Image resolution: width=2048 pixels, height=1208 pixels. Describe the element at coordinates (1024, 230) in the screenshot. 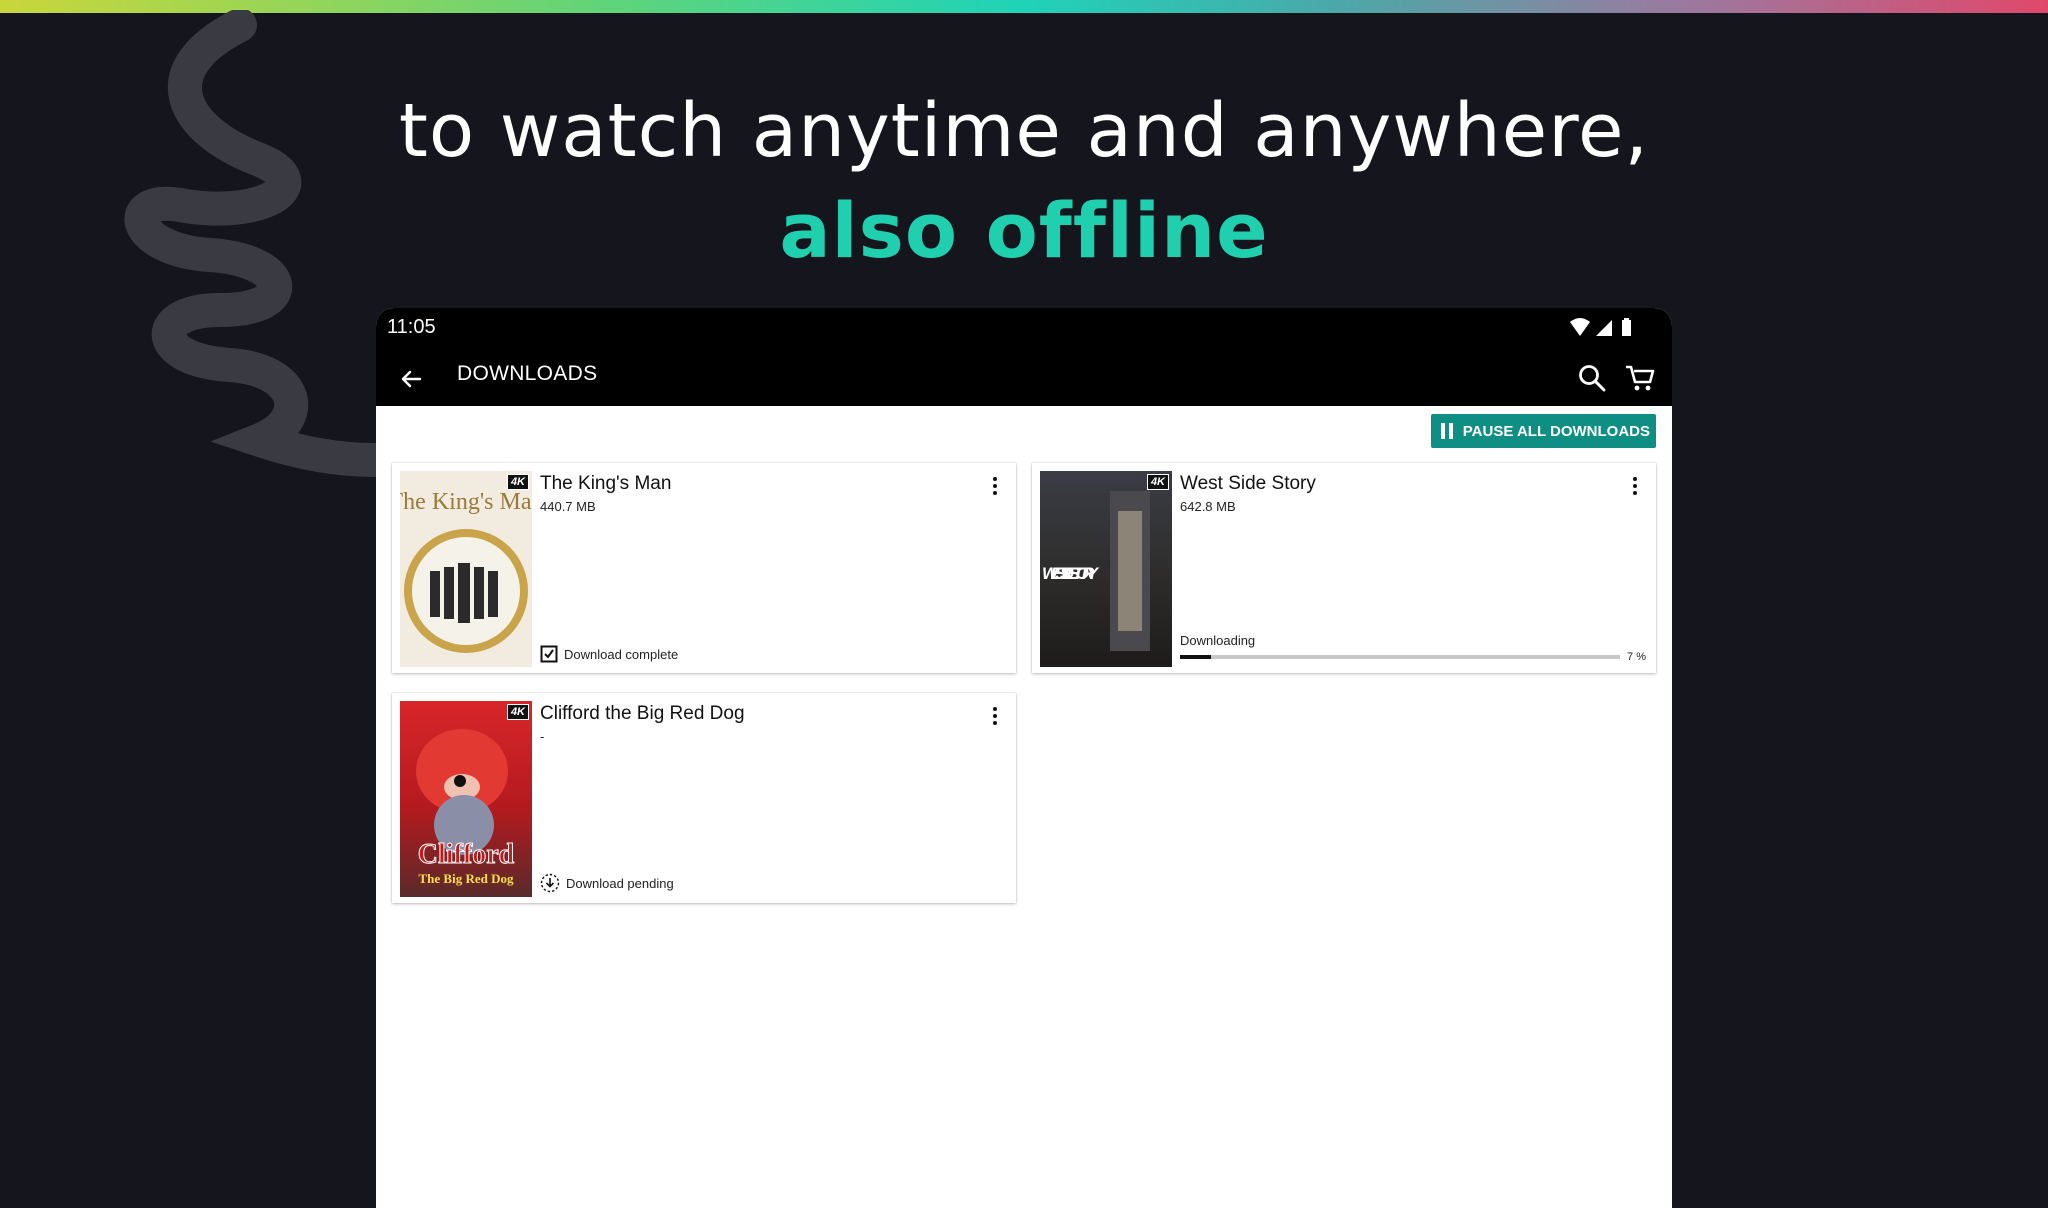

I see `headline-line-2: also offline` at that location.